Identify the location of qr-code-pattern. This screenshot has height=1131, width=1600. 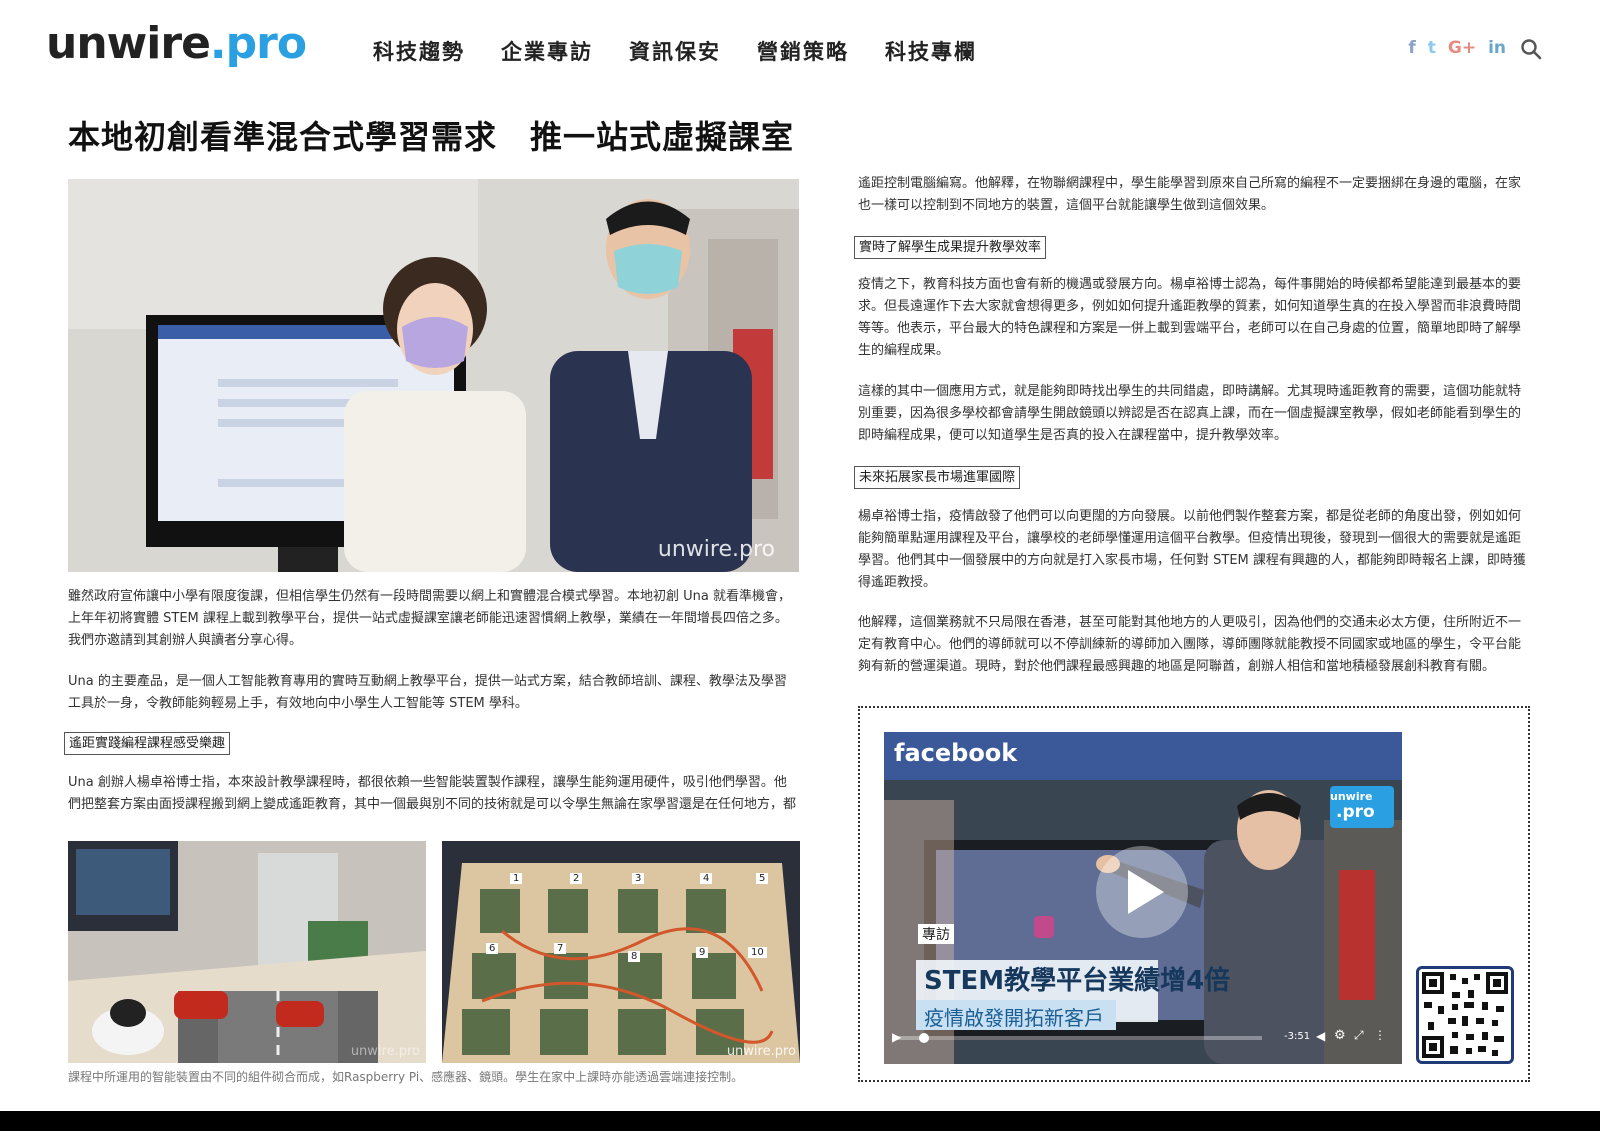
(1465, 1015).